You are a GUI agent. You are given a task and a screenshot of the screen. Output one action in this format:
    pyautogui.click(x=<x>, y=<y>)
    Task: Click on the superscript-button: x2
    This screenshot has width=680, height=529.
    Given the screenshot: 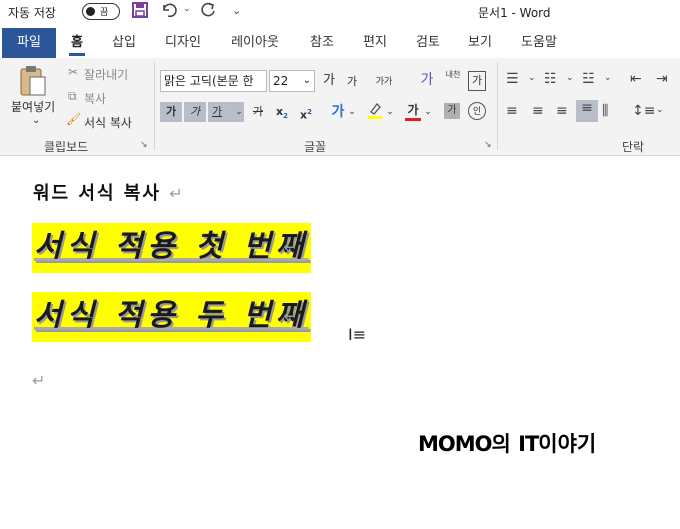 What is the action you would take?
    pyautogui.click(x=306, y=112)
    